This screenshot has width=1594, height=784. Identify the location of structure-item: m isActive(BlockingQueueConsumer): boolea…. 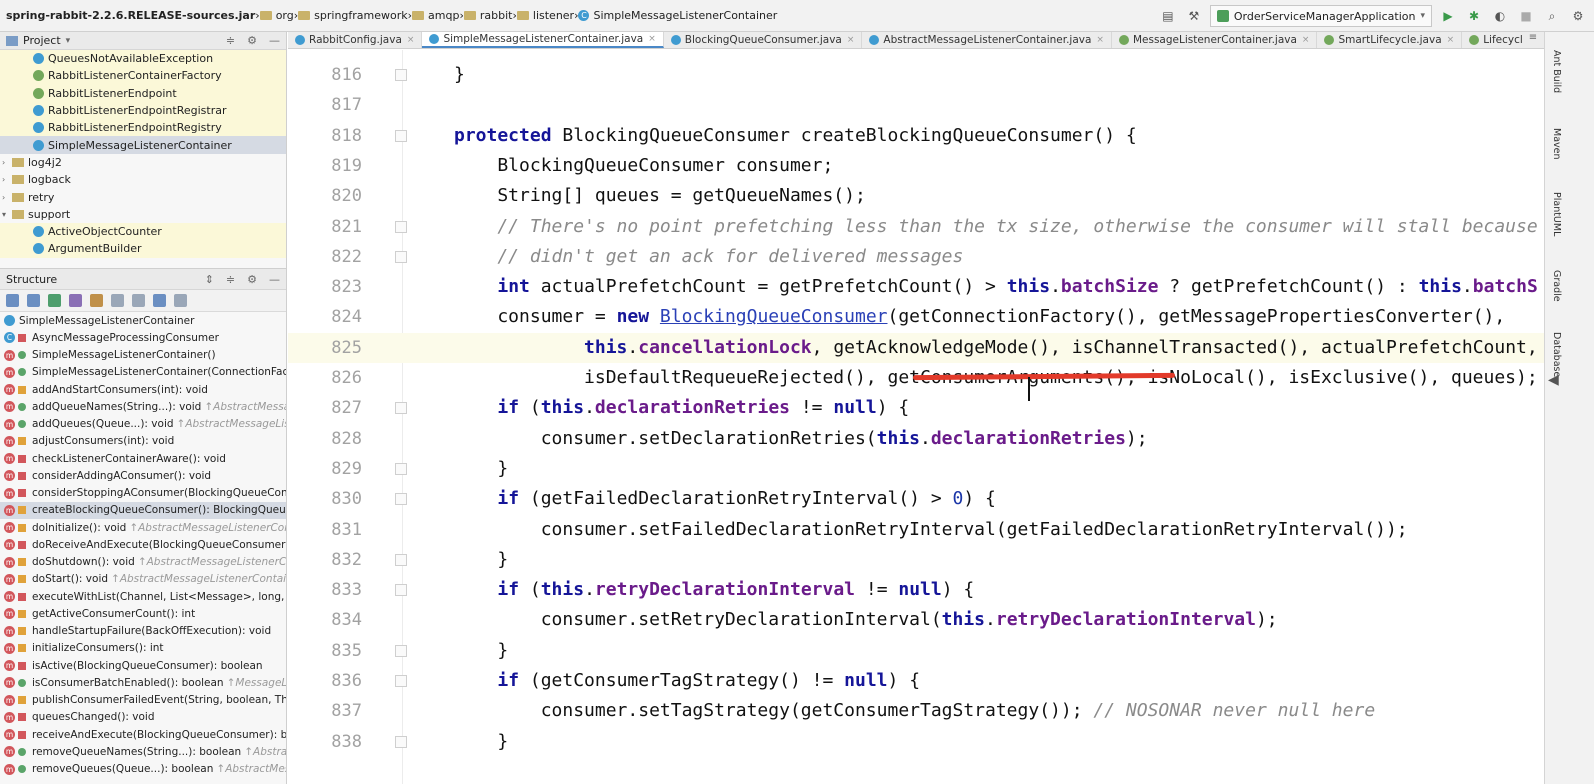
(143, 665).